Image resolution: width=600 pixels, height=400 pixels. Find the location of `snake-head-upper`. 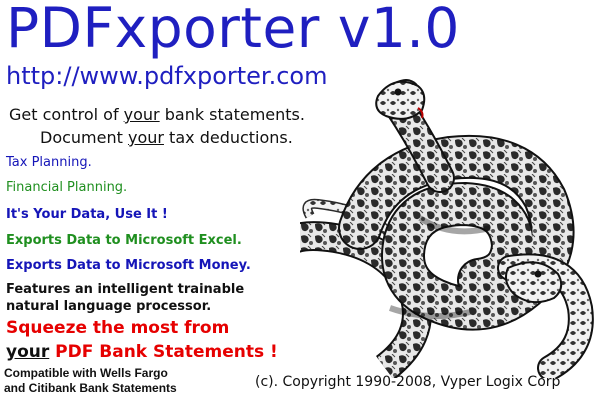

snake-head-upper is located at coordinates (400, 100).